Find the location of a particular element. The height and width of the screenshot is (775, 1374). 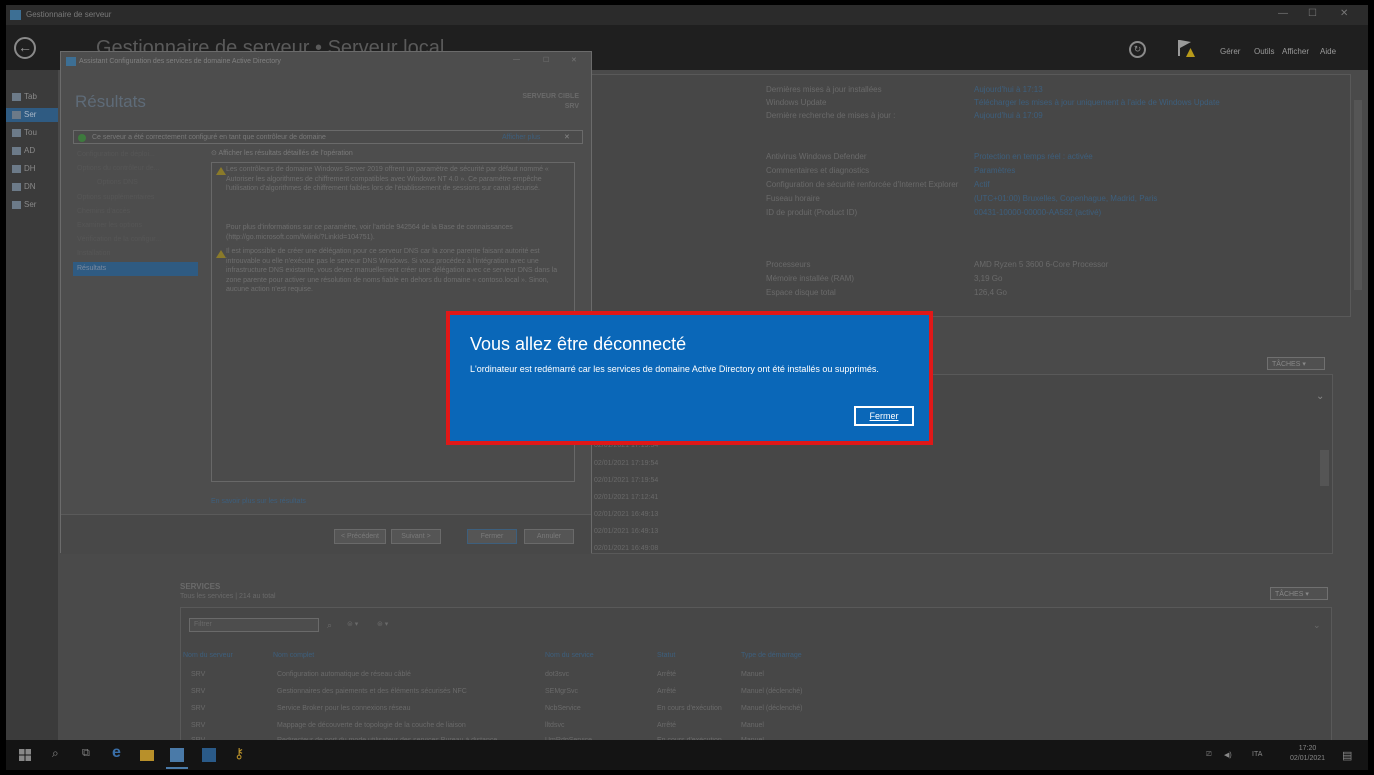

prop-value-link: Actif is located at coordinates (982, 184).